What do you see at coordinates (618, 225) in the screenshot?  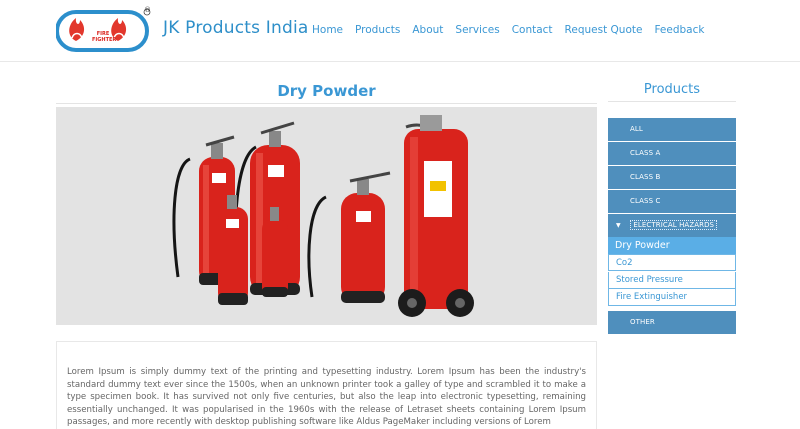 I see `caret-down-icon: ▼` at bounding box center [618, 225].